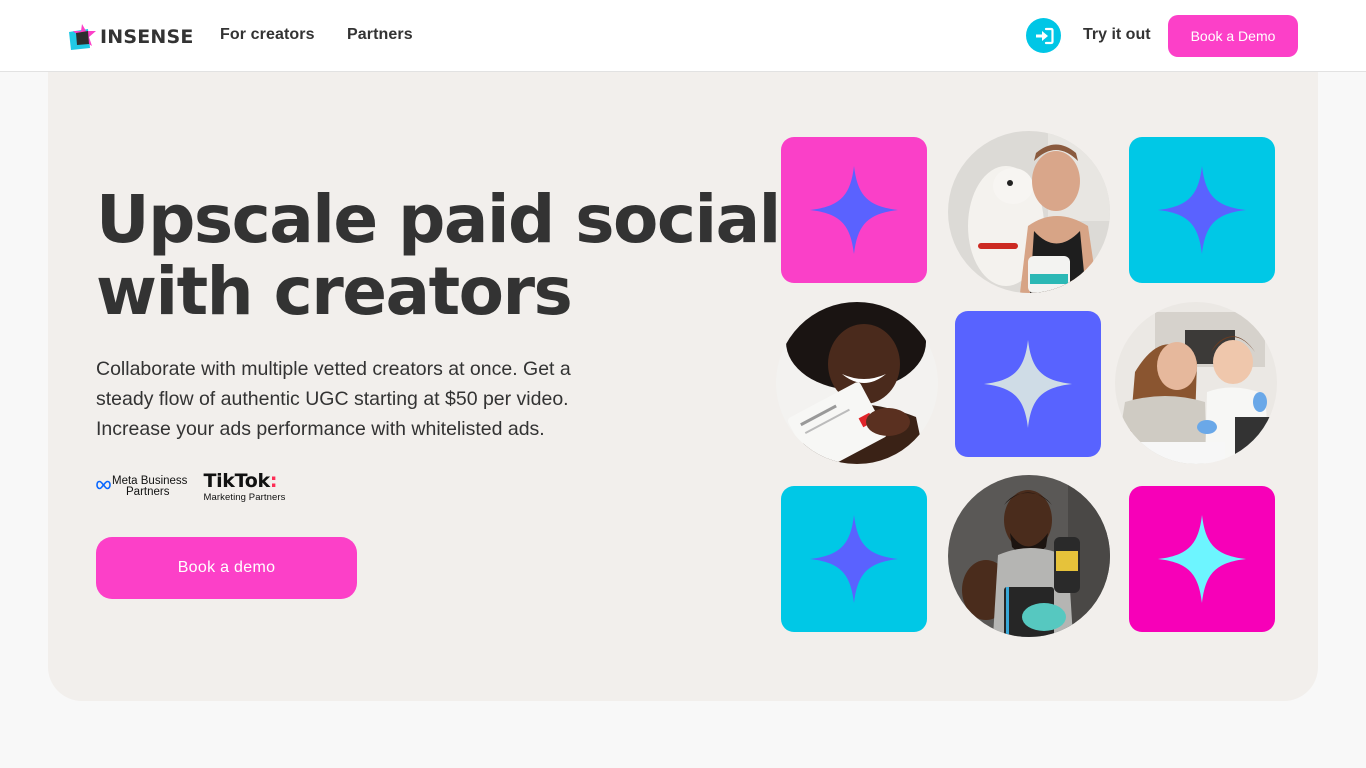 Image resolution: width=1366 pixels, height=768 pixels. I want to click on book-demo-cta-button: Book a demo, so click(226, 568).